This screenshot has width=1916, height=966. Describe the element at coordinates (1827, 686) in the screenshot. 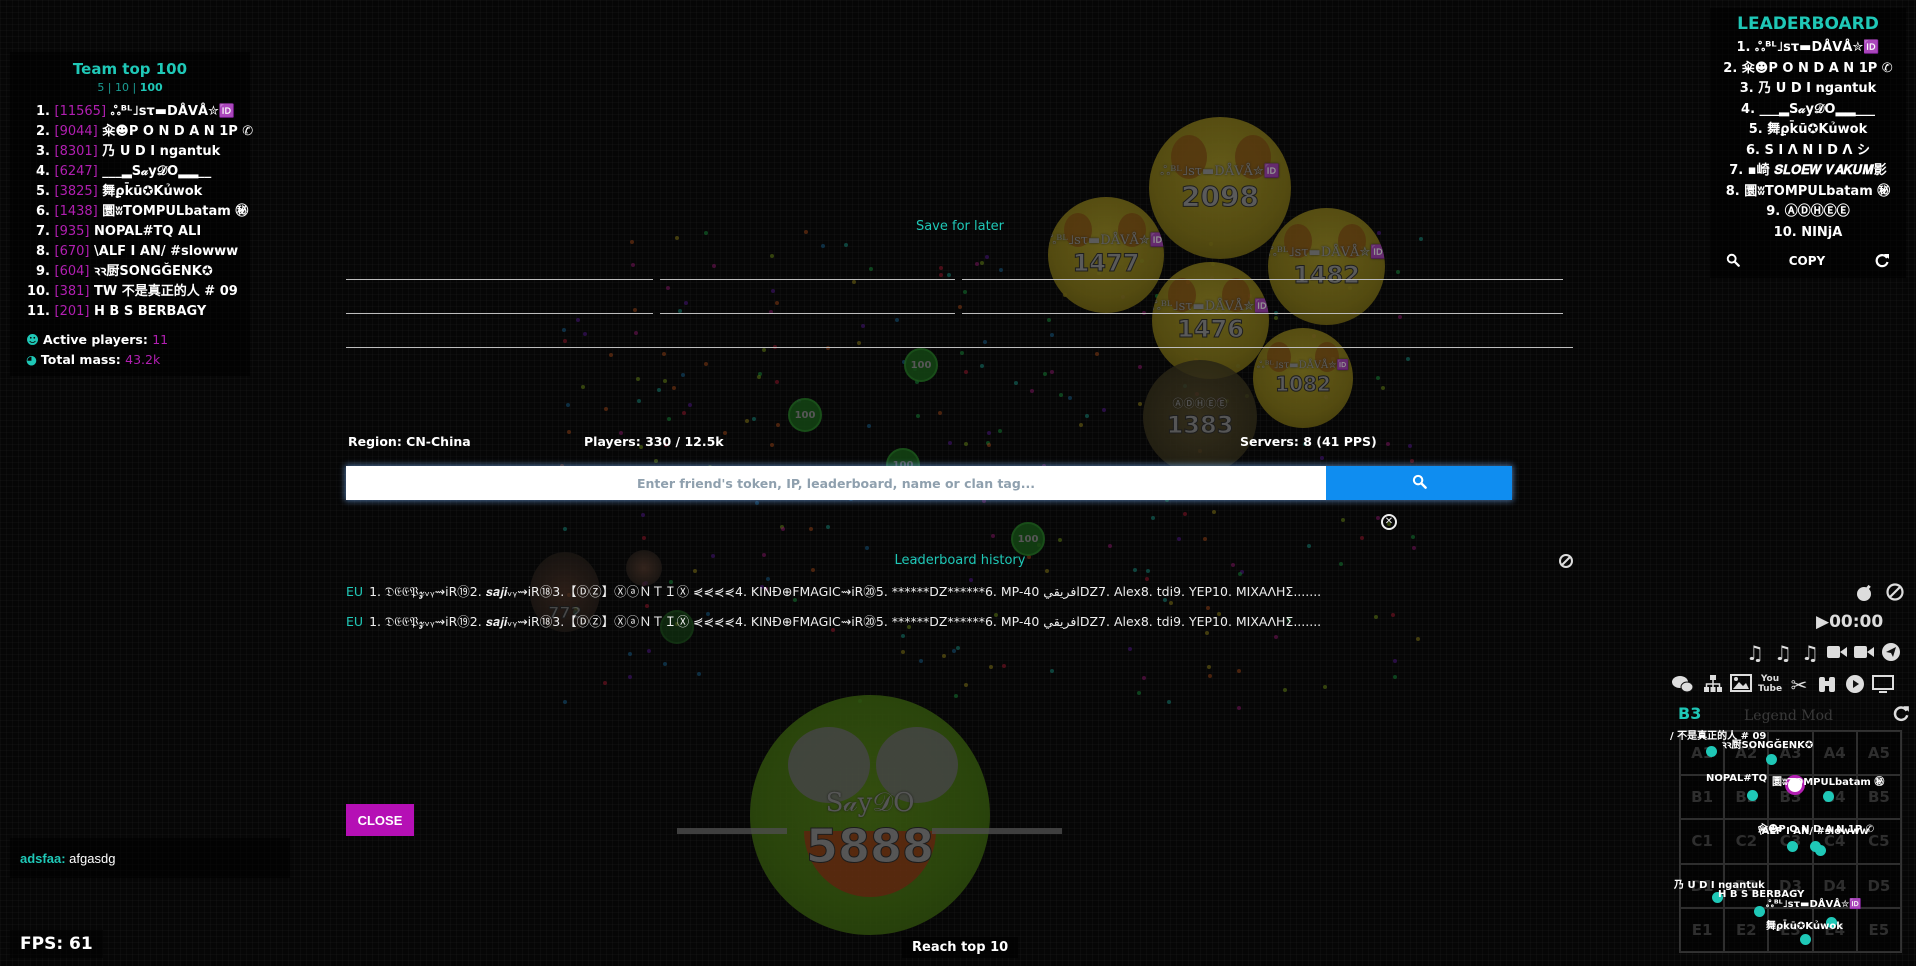

I see `binoculars-icon` at that location.